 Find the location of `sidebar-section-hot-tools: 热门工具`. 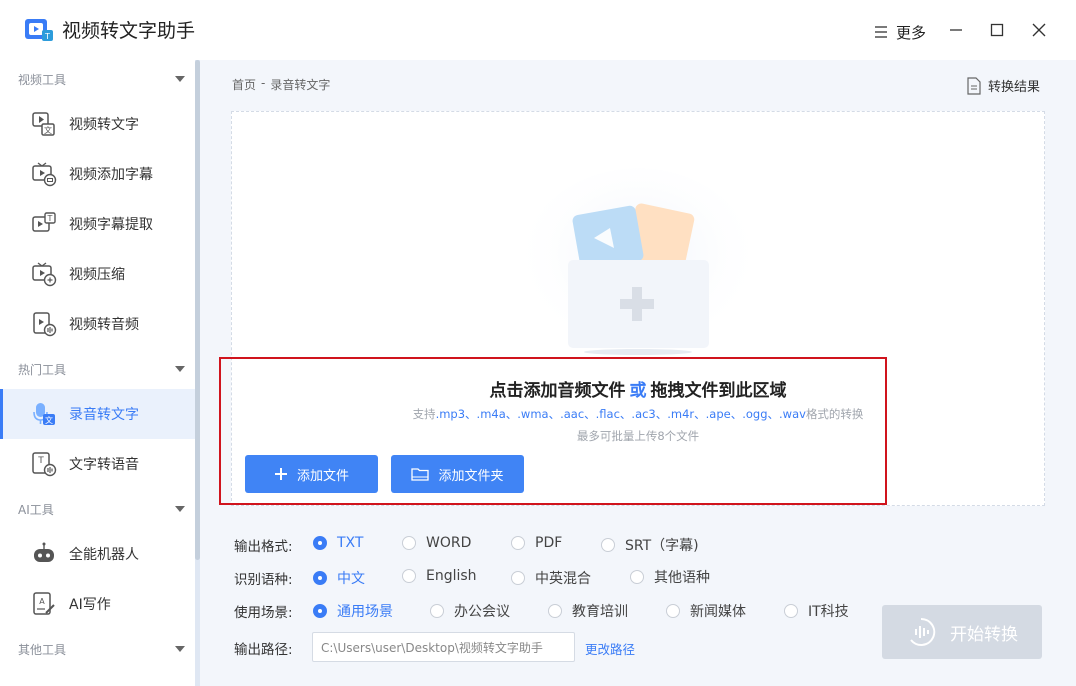

sidebar-section-hot-tools: 热门工具 is located at coordinates (97, 369).